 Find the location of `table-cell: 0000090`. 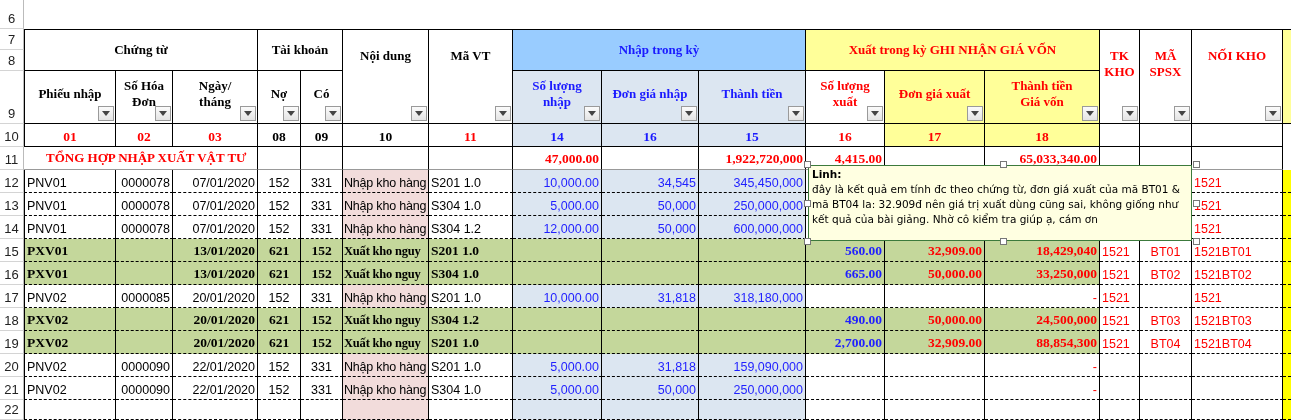

table-cell: 0000090 is located at coordinates (144, 388).